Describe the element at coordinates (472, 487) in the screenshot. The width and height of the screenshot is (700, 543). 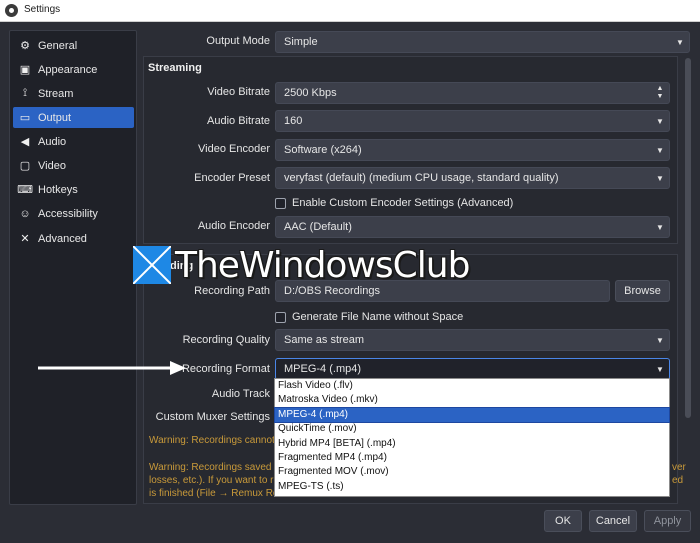
I see `format-option-ts: MPEG-TS (.ts)` at that location.